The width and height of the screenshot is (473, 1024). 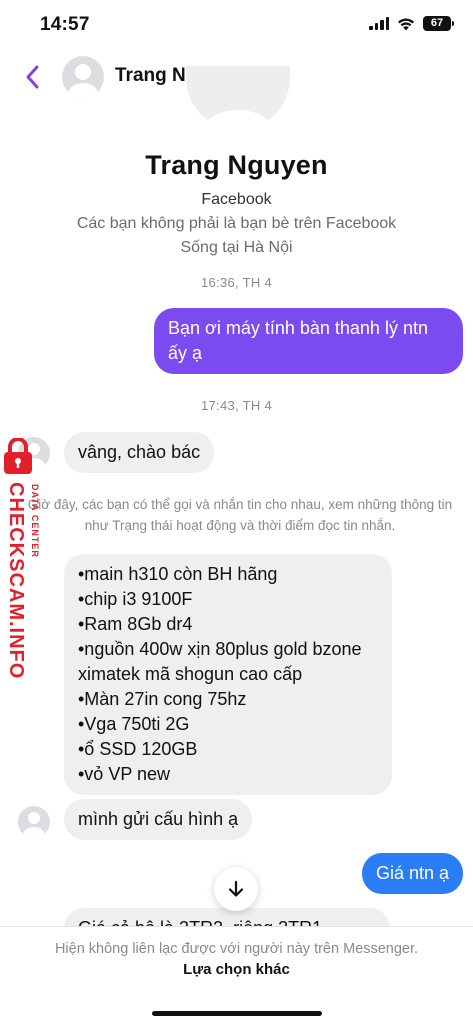 What do you see at coordinates (236, 405) in the screenshot?
I see `message-timestamp: 17:43, TH 4` at bounding box center [236, 405].